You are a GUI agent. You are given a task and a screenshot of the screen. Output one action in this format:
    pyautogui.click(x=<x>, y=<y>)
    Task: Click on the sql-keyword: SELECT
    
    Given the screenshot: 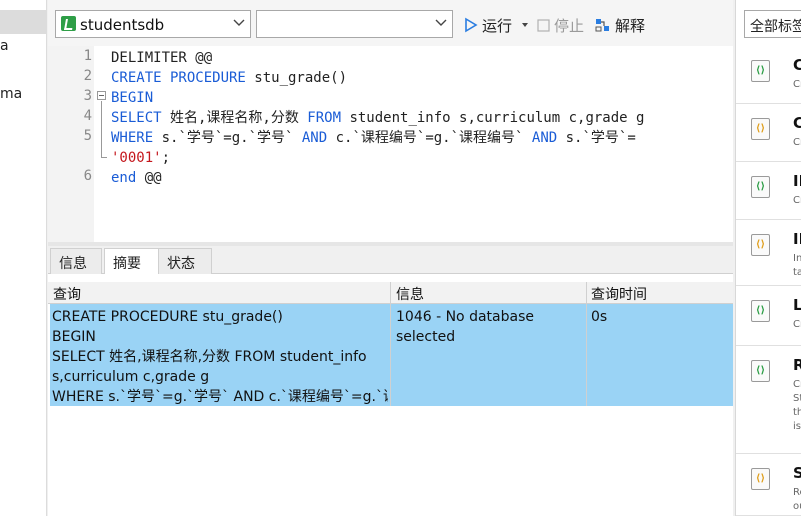 What is the action you would take?
    pyautogui.click(x=136, y=118)
    